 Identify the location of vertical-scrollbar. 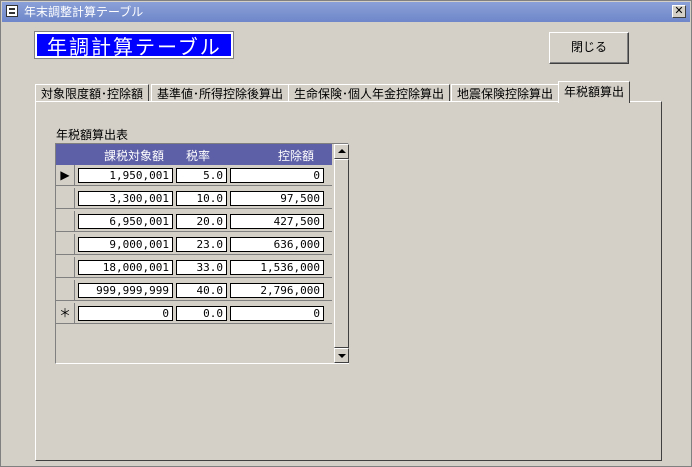
(341, 253).